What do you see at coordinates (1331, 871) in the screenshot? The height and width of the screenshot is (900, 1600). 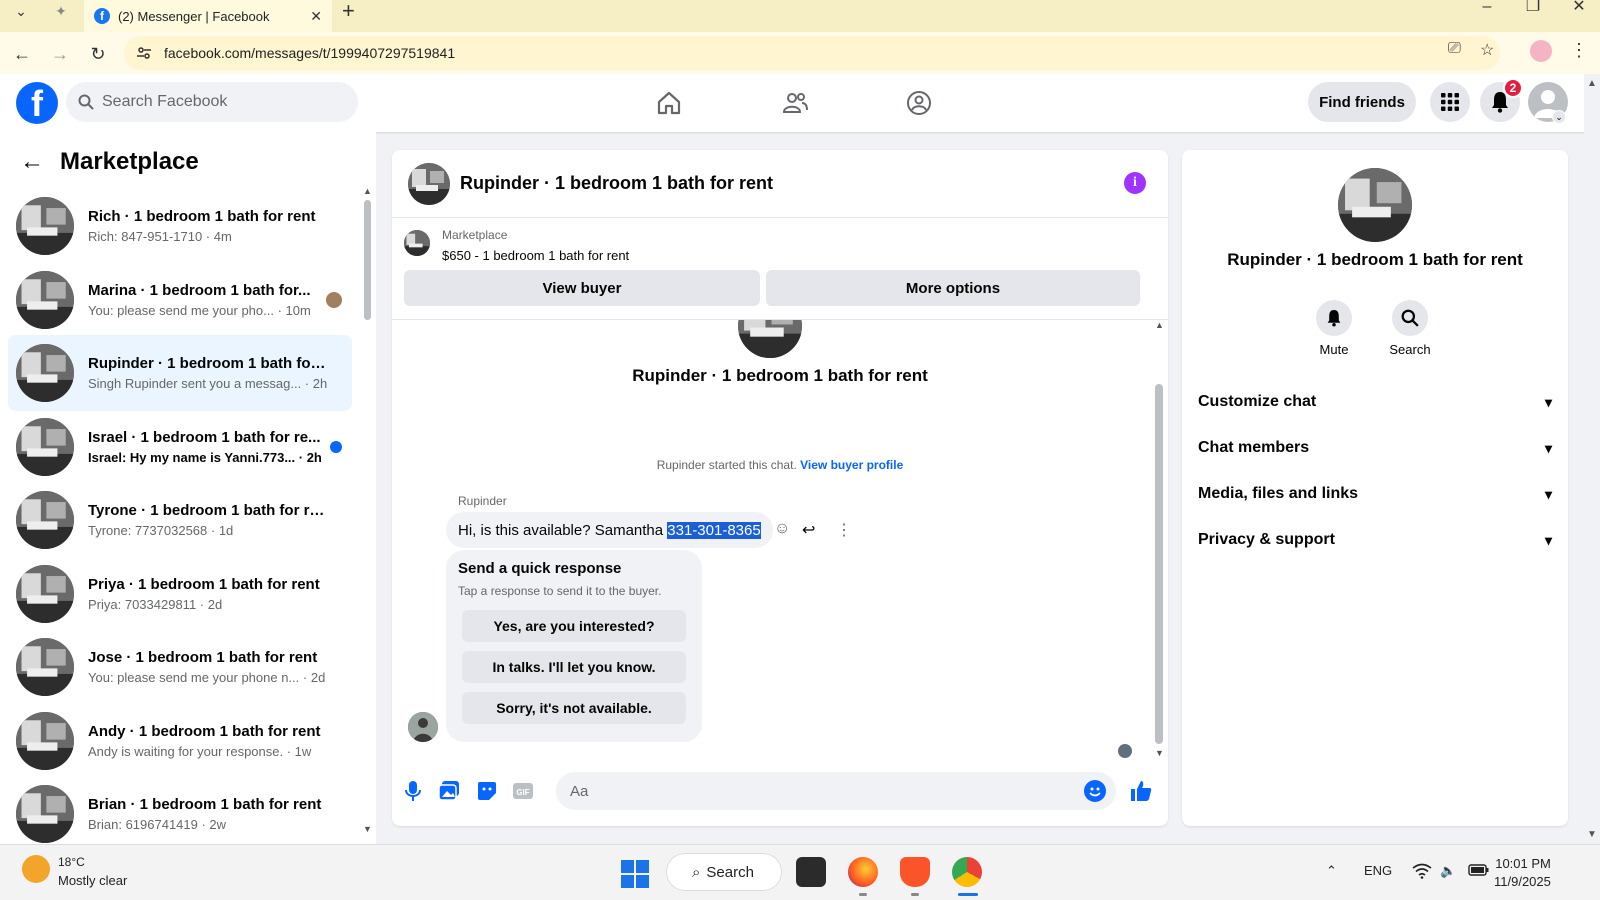 I see `tray-chevron-up-icon: ⌃` at bounding box center [1331, 871].